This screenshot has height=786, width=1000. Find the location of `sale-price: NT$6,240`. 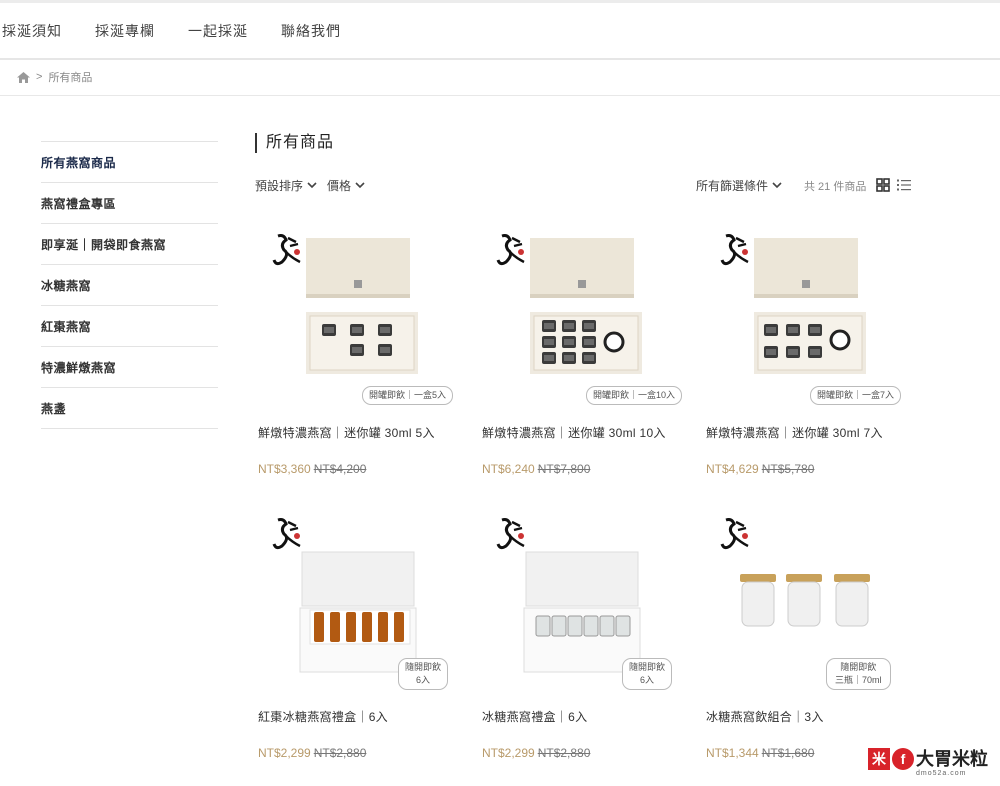

sale-price: NT$6,240 is located at coordinates (508, 469).